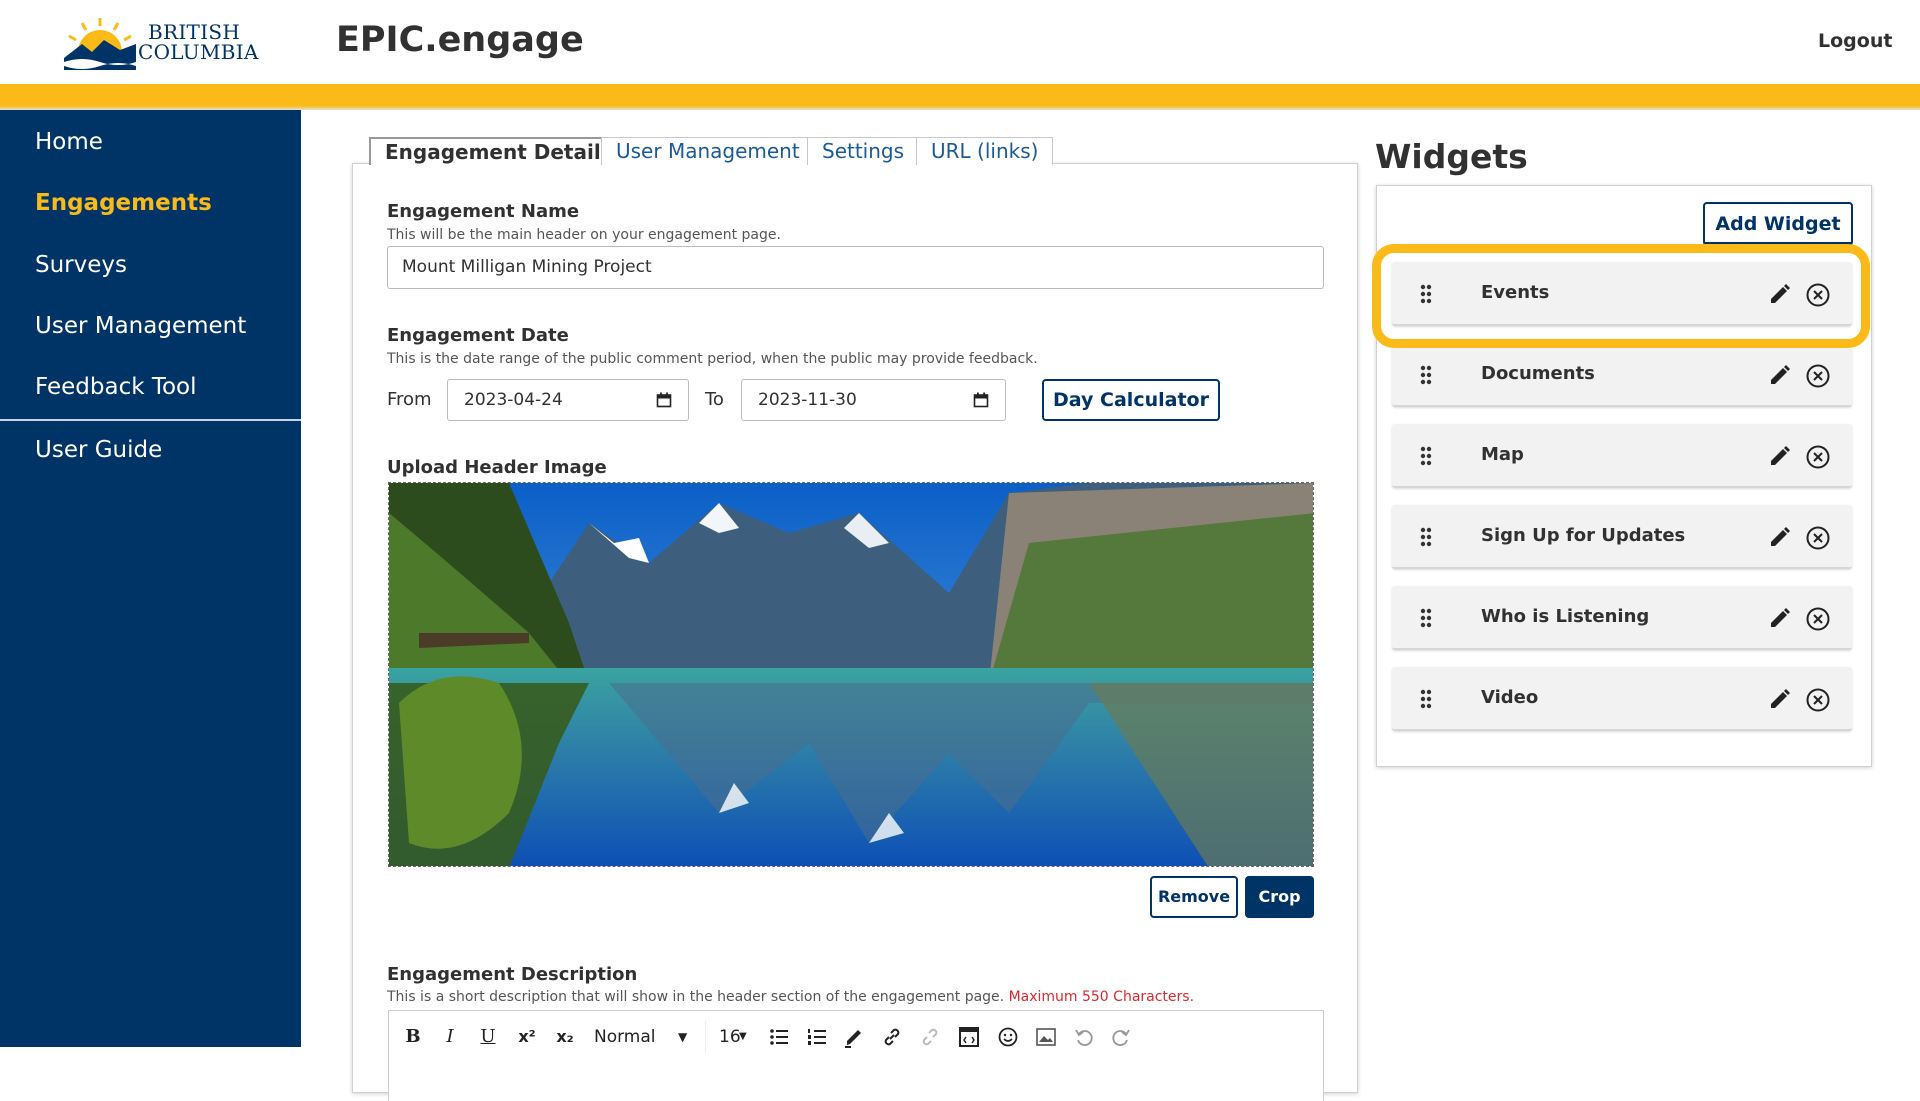  Describe the element at coordinates (1101, 997) in the screenshot. I see `description-limit-warning: Maximum 550 Characters.` at that location.